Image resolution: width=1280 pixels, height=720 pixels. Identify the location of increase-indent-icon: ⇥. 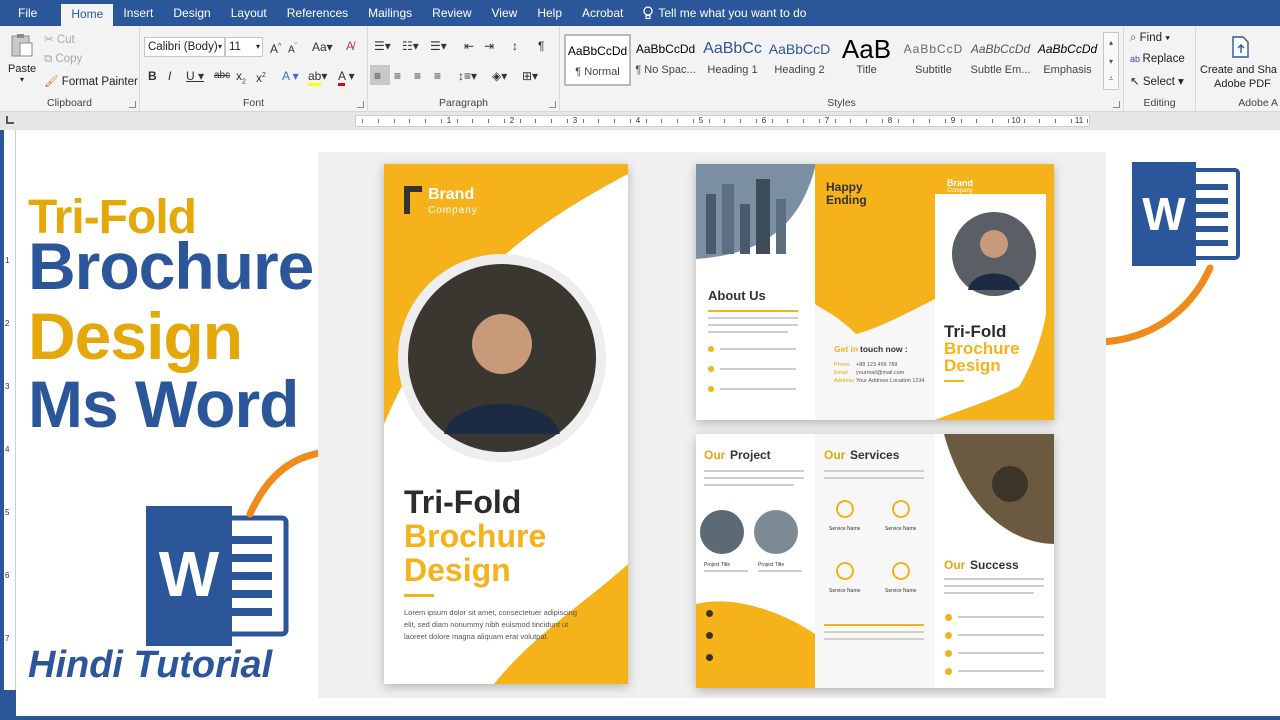
(489, 46).